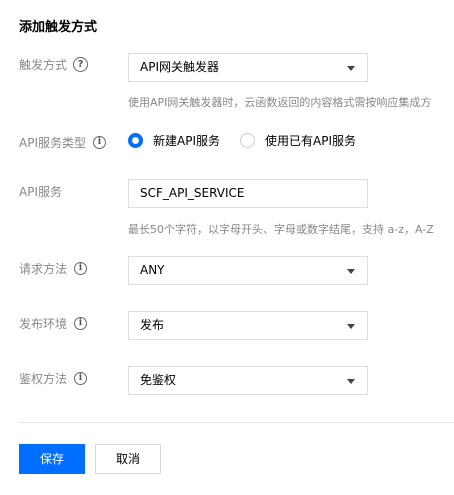  Describe the element at coordinates (81, 64) in the screenshot. I see `question-circle-icon: ?` at that location.